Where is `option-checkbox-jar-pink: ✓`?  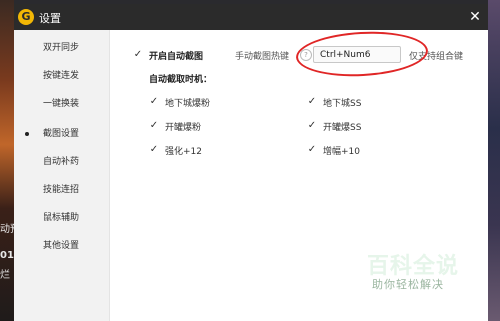 option-checkbox-jar-pink: ✓ is located at coordinates (154, 126).